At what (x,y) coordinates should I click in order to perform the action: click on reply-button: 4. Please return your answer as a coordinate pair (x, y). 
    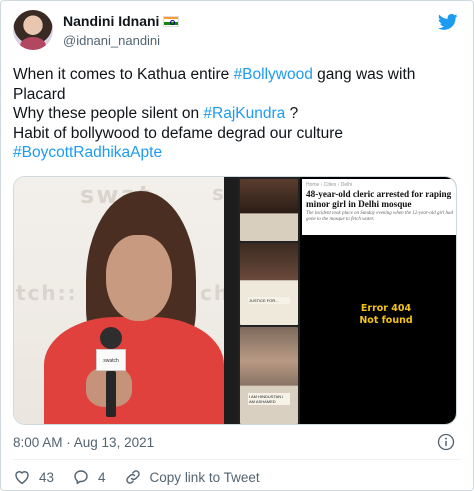
    Looking at the image, I should click on (89, 477).